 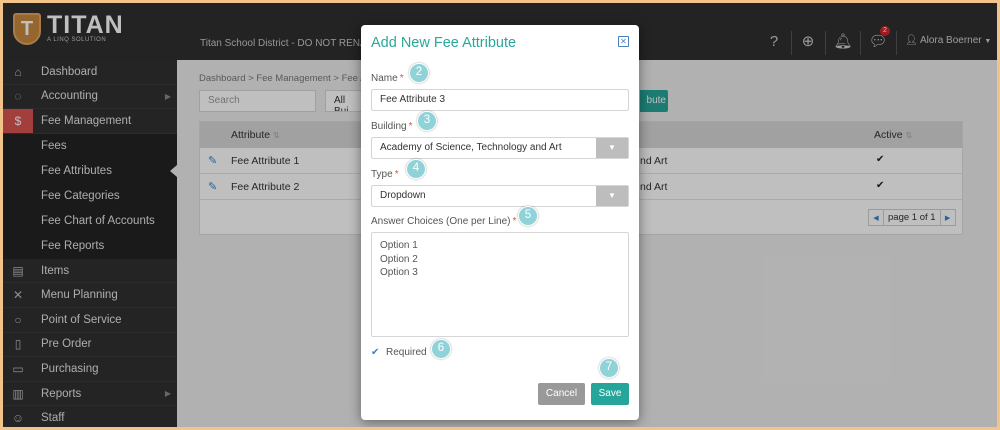 I want to click on building-select: Academy of Science, Technology and Art ▼, so click(x=500, y=148).